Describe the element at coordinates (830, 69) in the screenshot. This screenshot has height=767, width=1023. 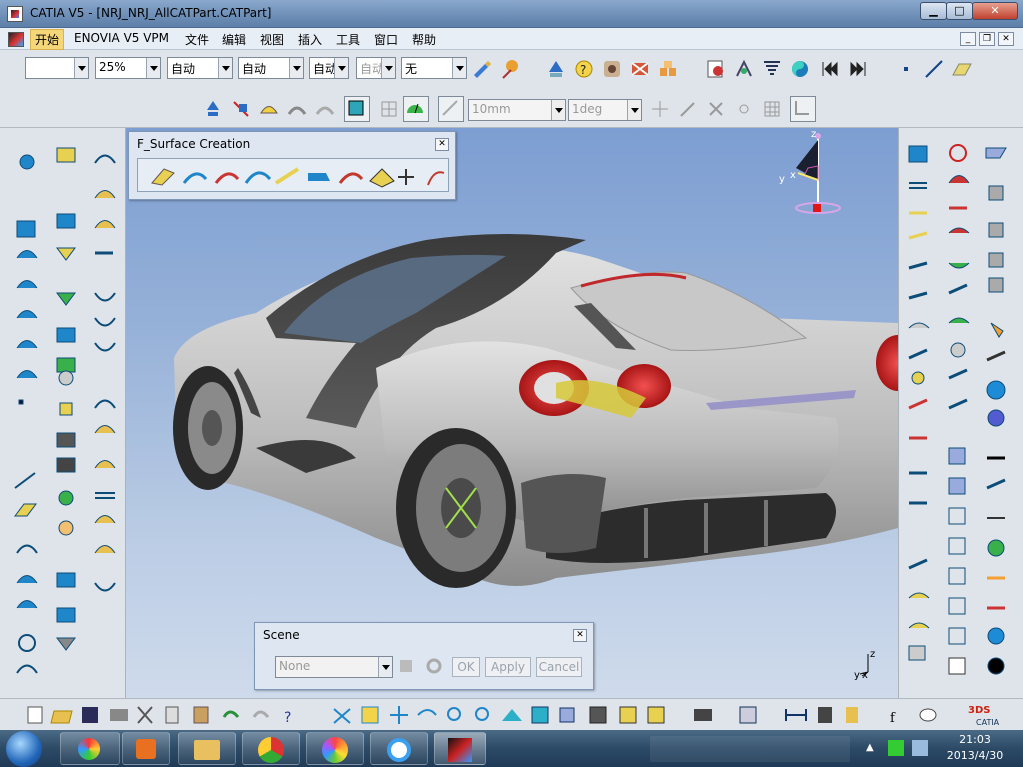
I see `rewind-icon` at that location.